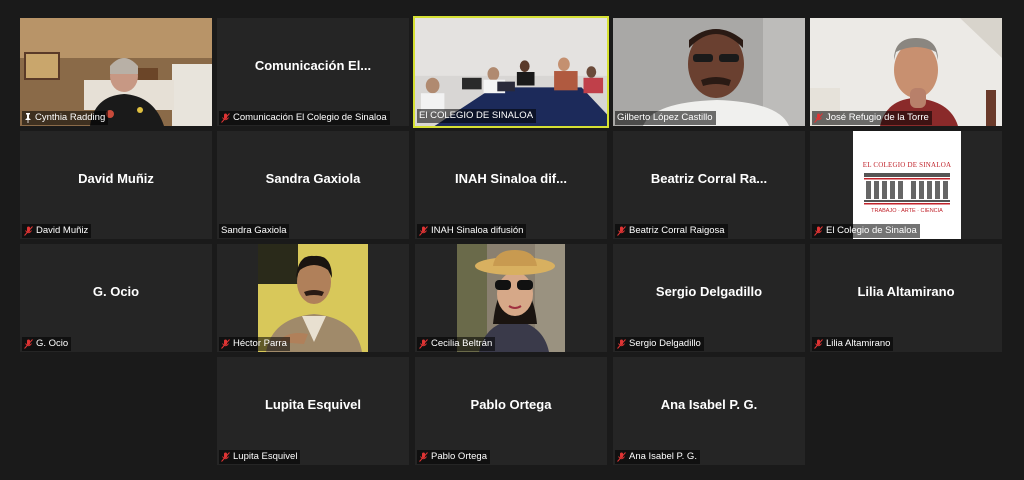 Image resolution: width=1024 pixels, height=480 pixels. Describe the element at coordinates (477, 230) in the screenshot. I see `participant-name: INAH Sinaloa difusión` at that location.